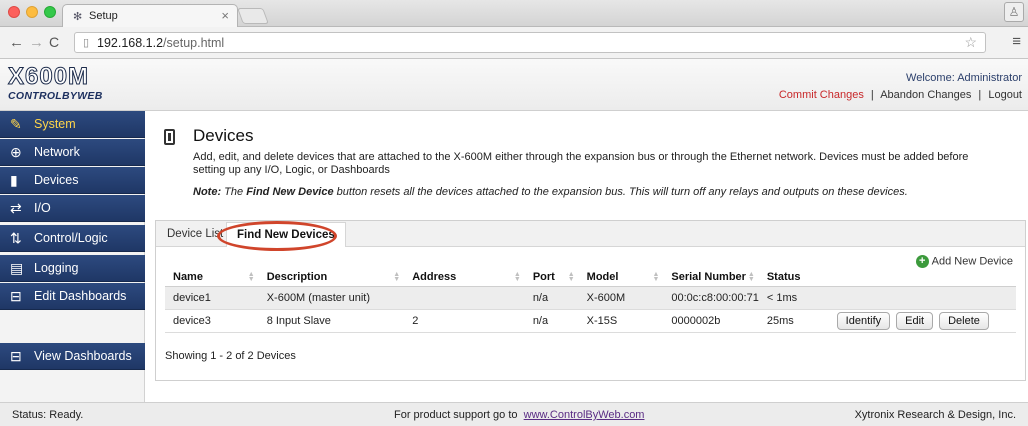 The image size is (1028, 426). What do you see at coordinates (621, 321) in the screenshot?
I see `cell-model: X-15S` at bounding box center [621, 321].